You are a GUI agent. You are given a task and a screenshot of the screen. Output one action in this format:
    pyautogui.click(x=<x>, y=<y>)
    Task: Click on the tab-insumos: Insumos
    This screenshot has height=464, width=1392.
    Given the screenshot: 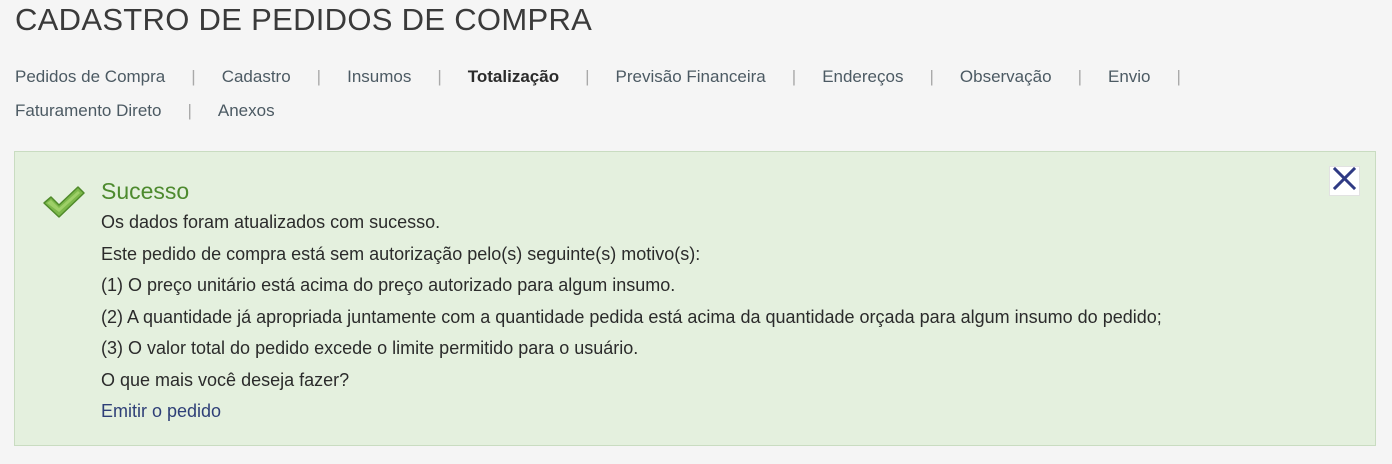 What is the action you would take?
    pyautogui.click(x=379, y=77)
    